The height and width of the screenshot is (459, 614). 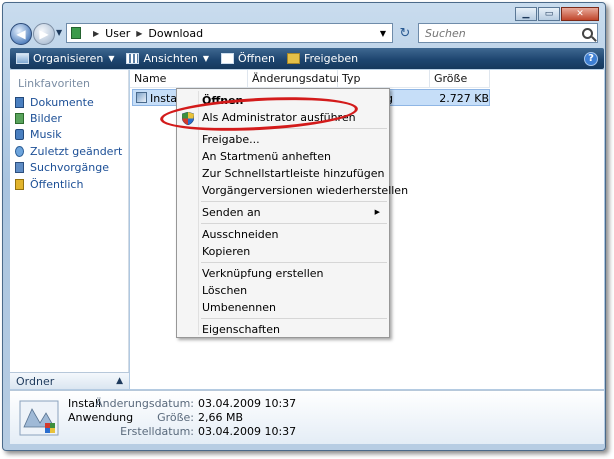 What do you see at coordinates (141, 97) in the screenshot?
I see `application-icon` at bounding box center [141, 97].